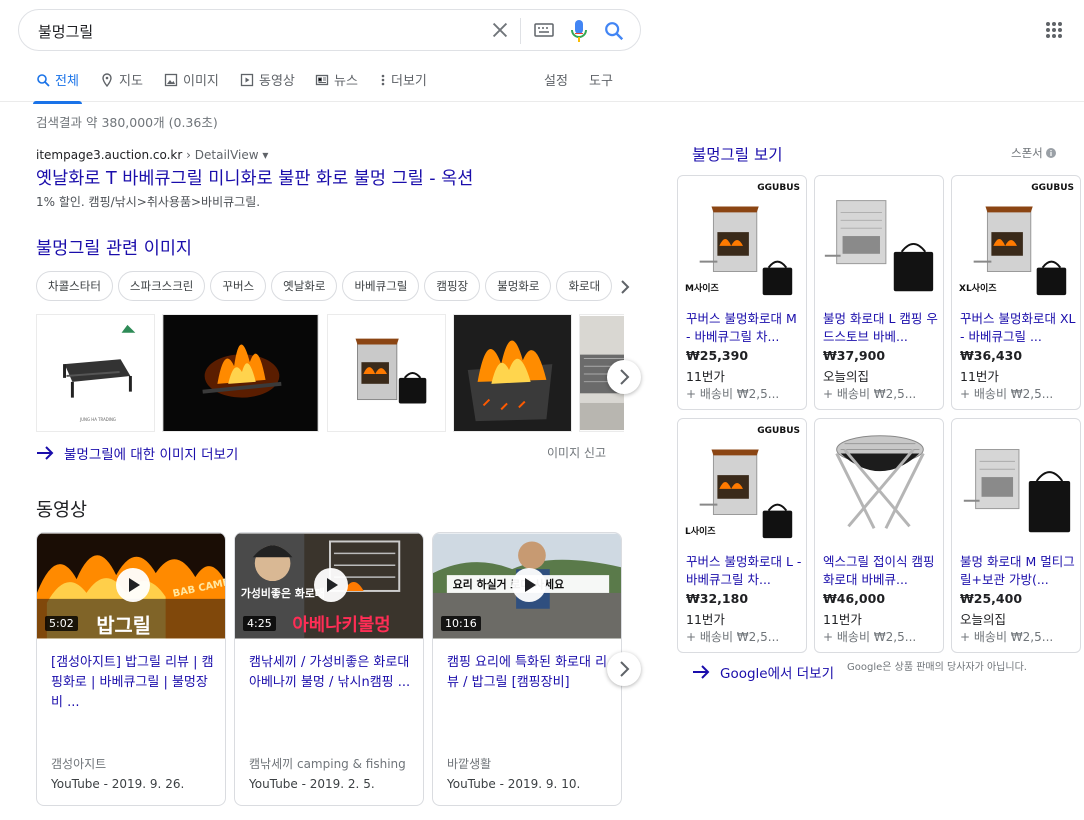 The image size is (1084, 820). I want to click on video-source: YouTube - 2019. 9. 26., so click(118, 784).